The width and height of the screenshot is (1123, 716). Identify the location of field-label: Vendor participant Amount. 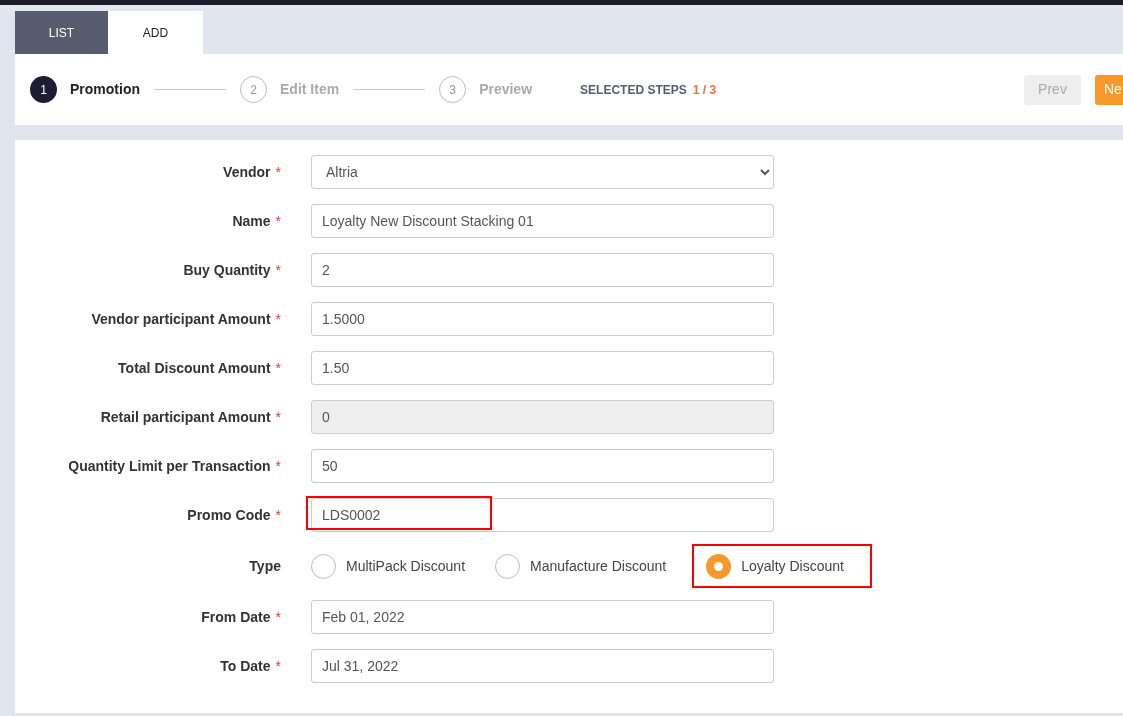
(181, 319).